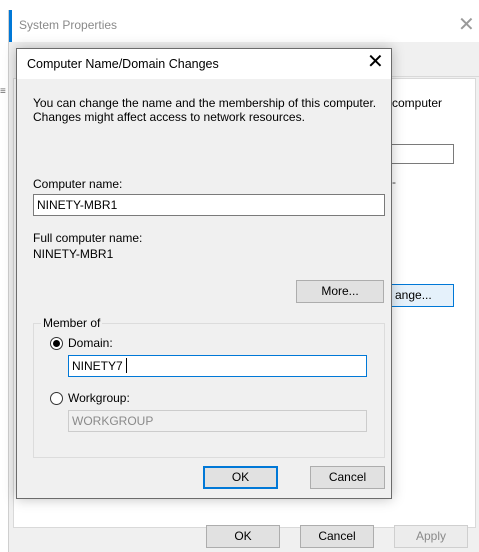 The image size is (479, 552). I want to click on menu-grip-icon: ≡, so click(3, 91).